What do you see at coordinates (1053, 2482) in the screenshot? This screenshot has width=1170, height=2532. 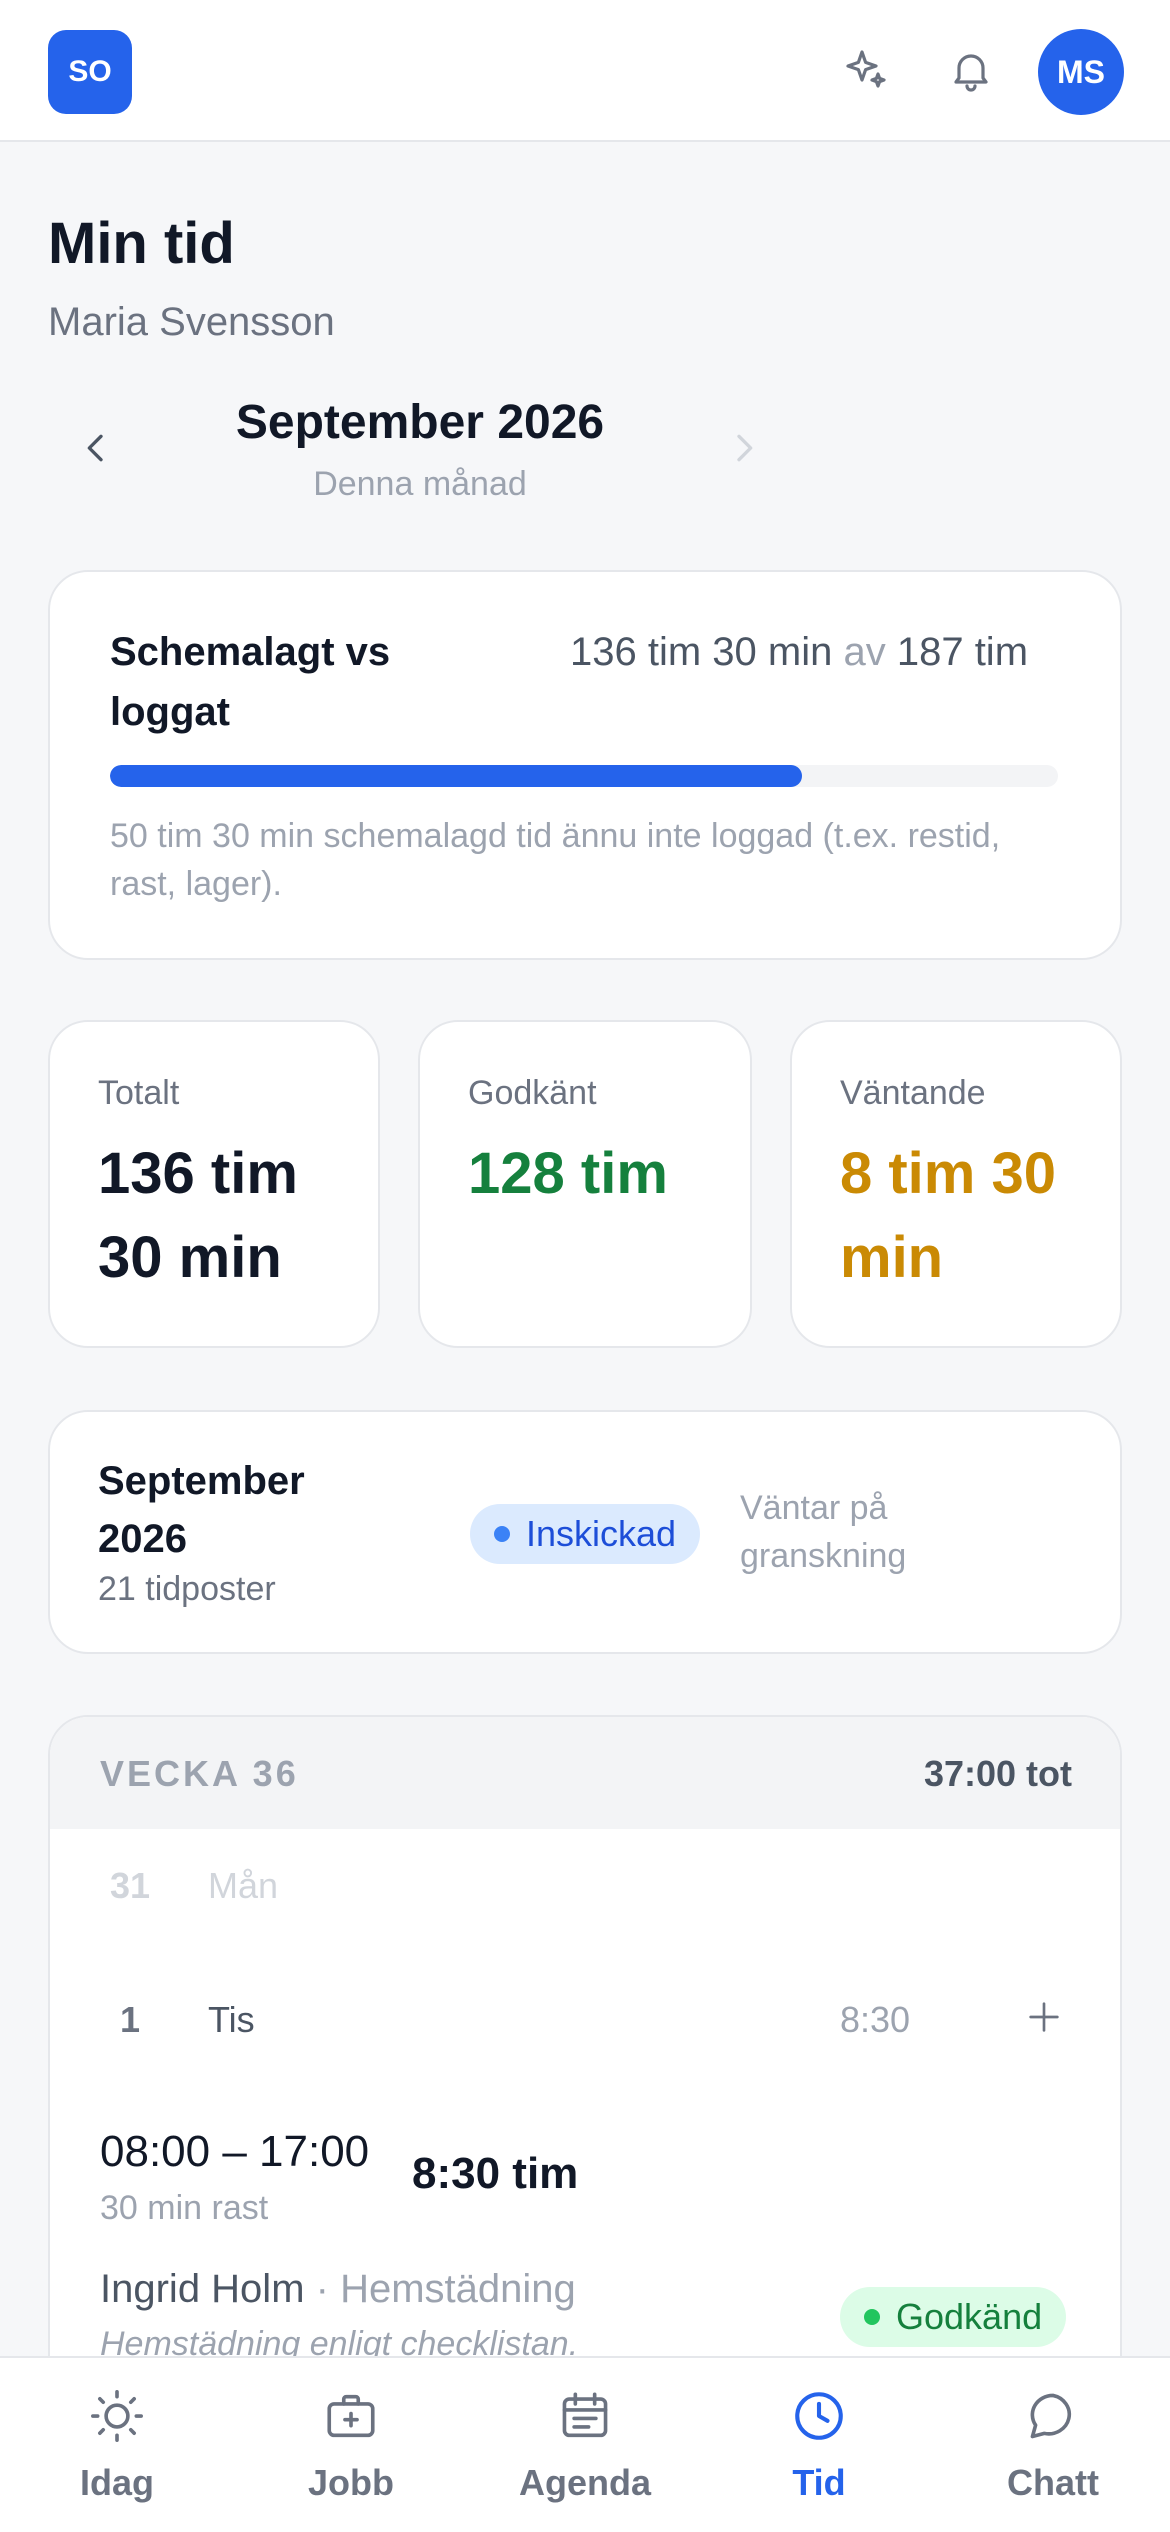 I see `tab-label: Chatt` at bounding box center [1053, 2482].